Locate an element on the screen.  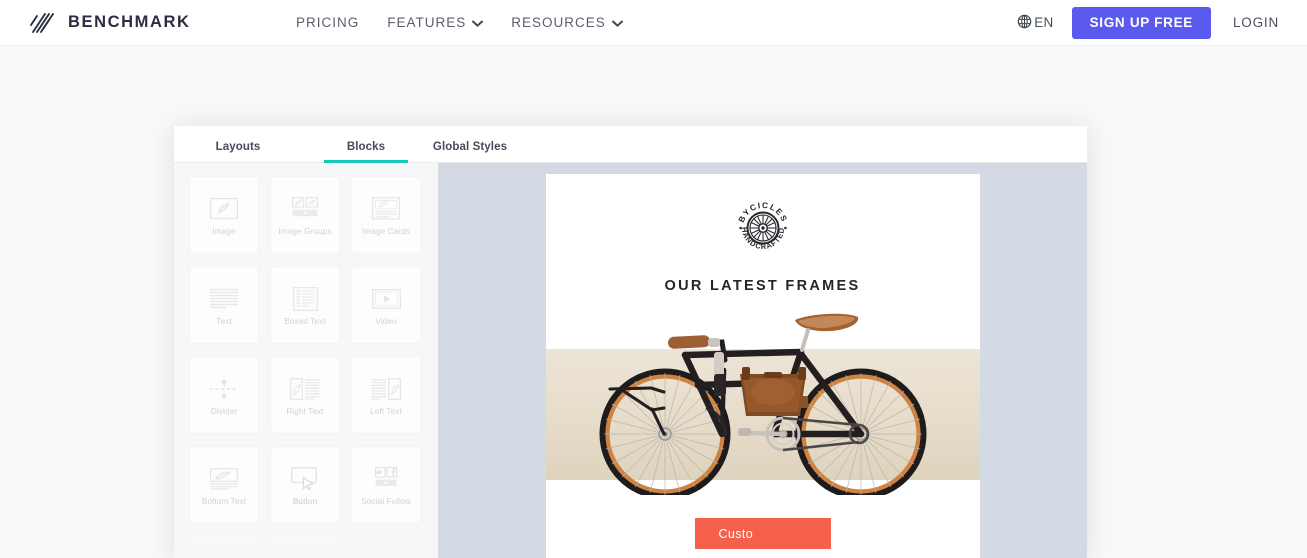
builder-tab-bar: Layouts Blocks Global Styles is located at coordinates (630, 144).